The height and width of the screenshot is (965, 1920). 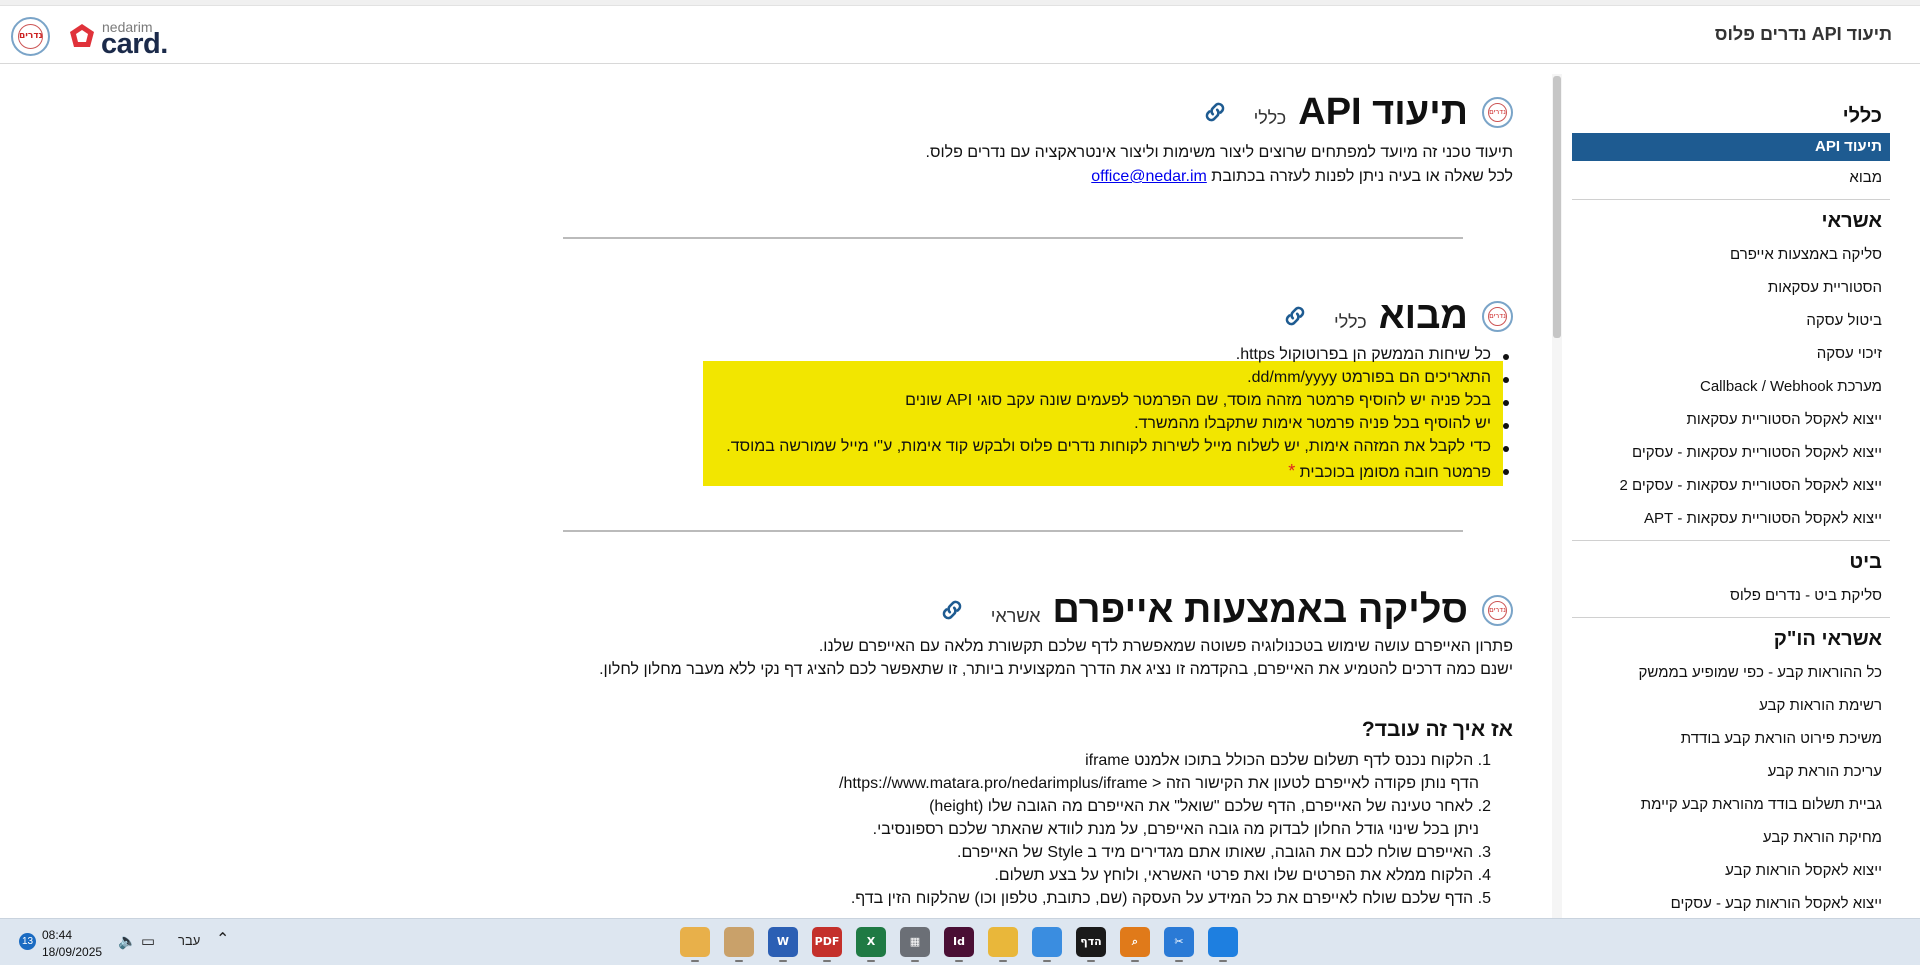 What do you see at coordinates (695, 942) in the screenshot?
I see `chrome-profile-1-icon` at bounding box center [695, 942].